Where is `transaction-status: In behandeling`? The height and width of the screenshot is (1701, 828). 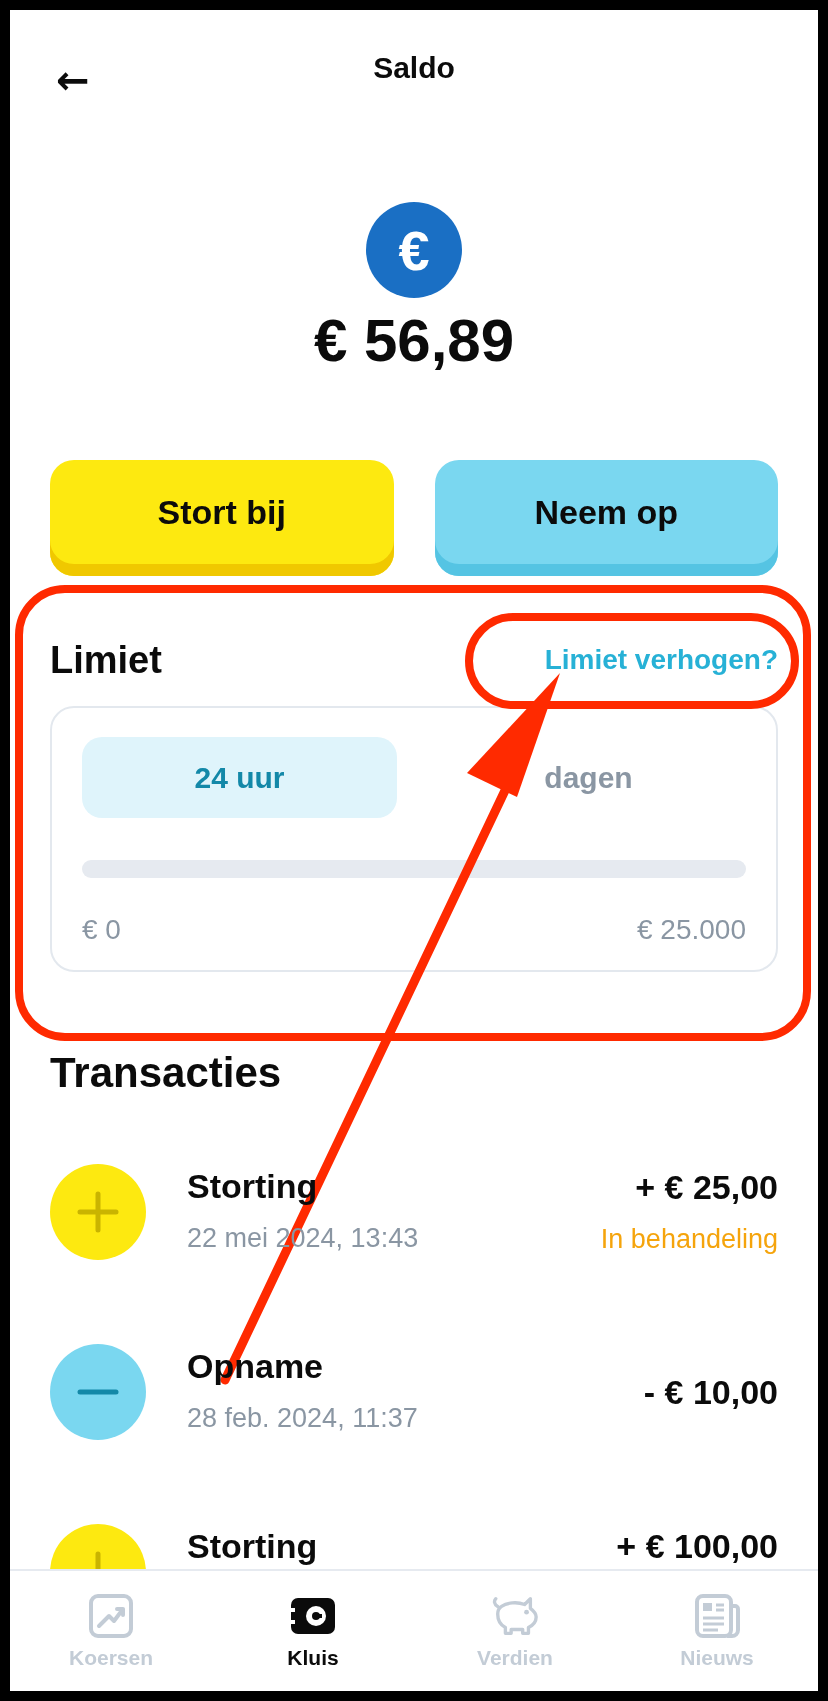
transaction-status: In behandeling is located at coordinates (689, 1239).